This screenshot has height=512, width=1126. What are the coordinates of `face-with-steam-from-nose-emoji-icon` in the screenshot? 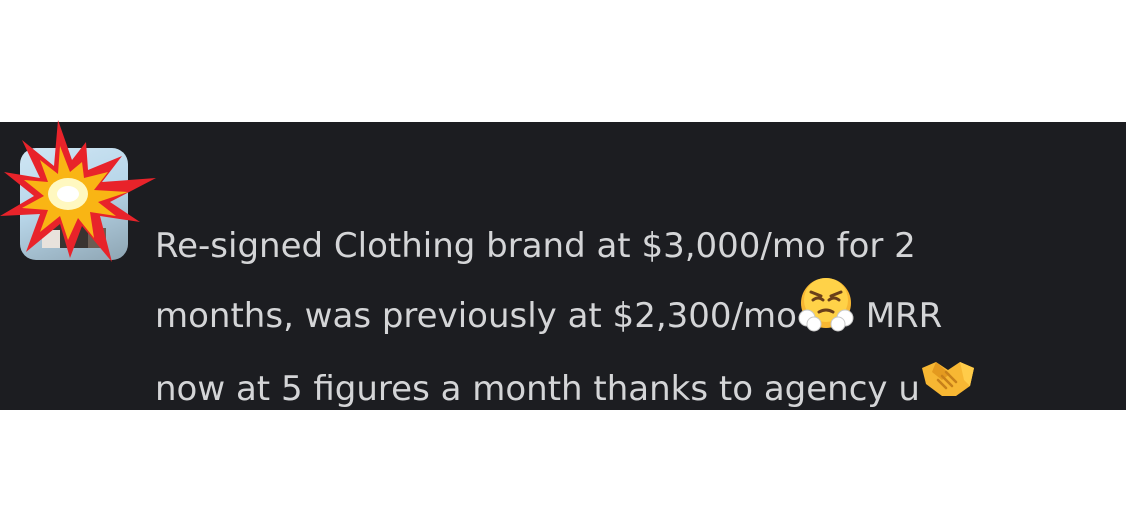 It's located at (826, 313).